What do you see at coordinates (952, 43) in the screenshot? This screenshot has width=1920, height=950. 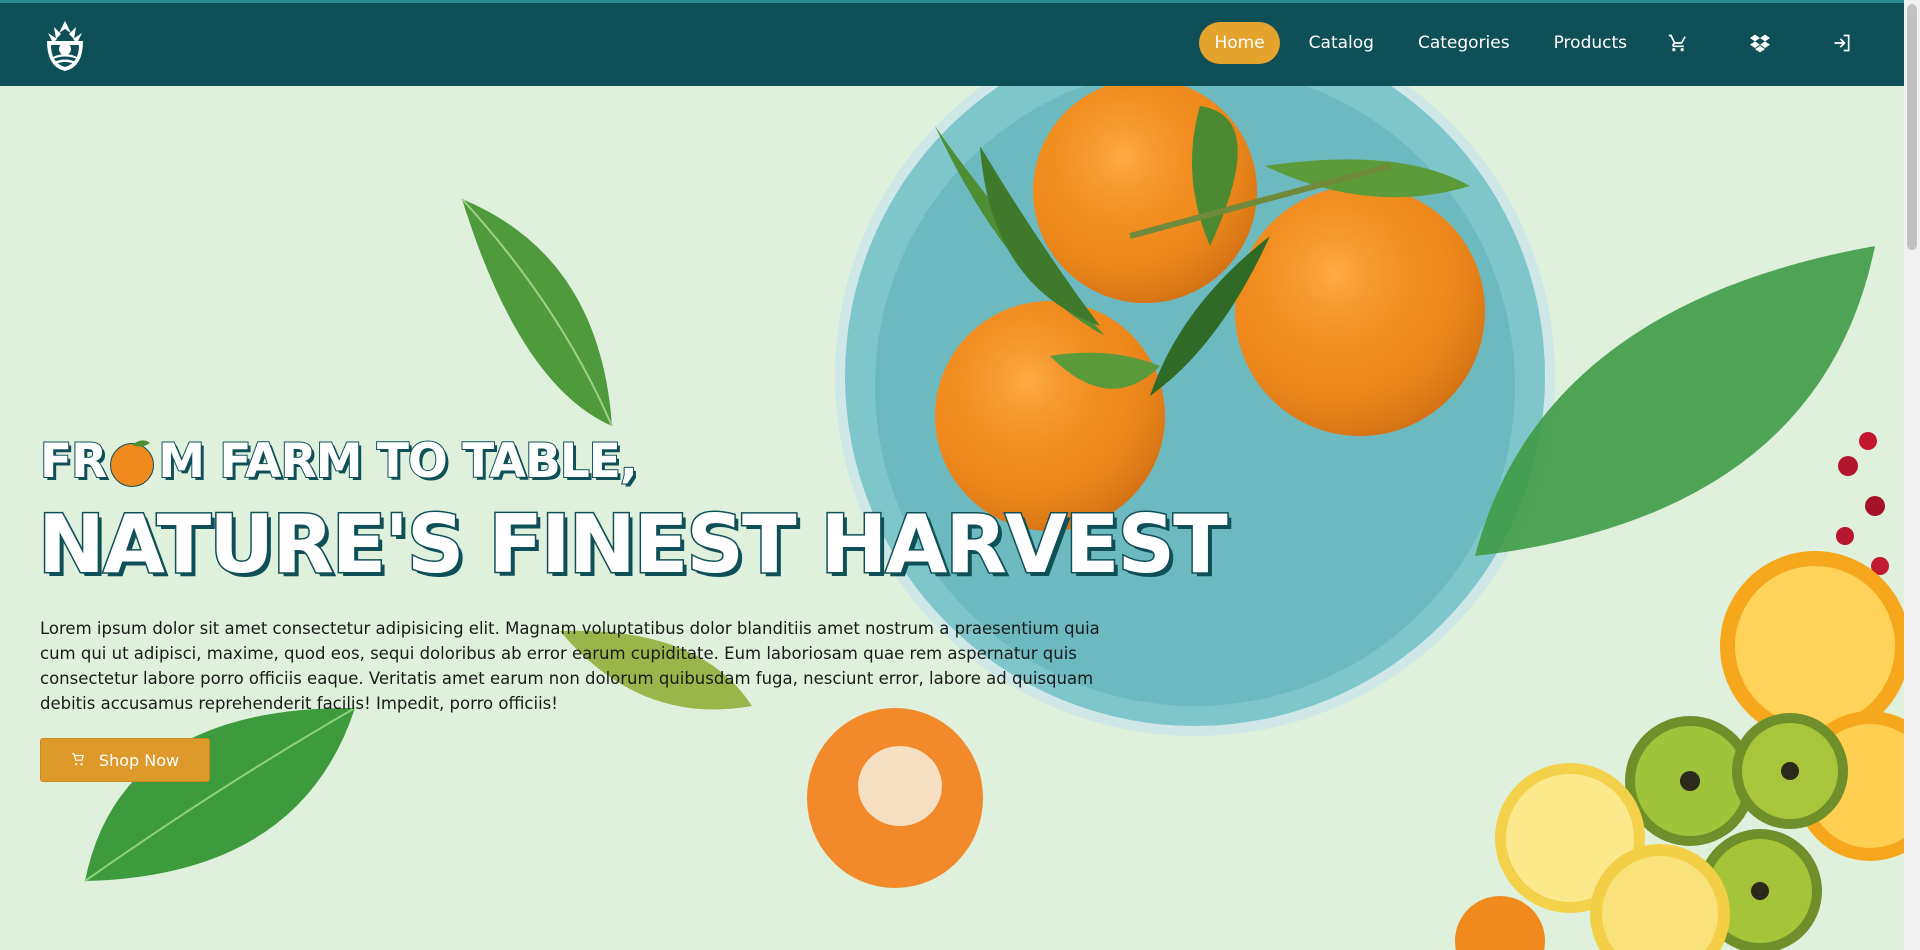 I see `top-nav-bar: Home Catalog Categories Products` at bounding box center [952, 43].